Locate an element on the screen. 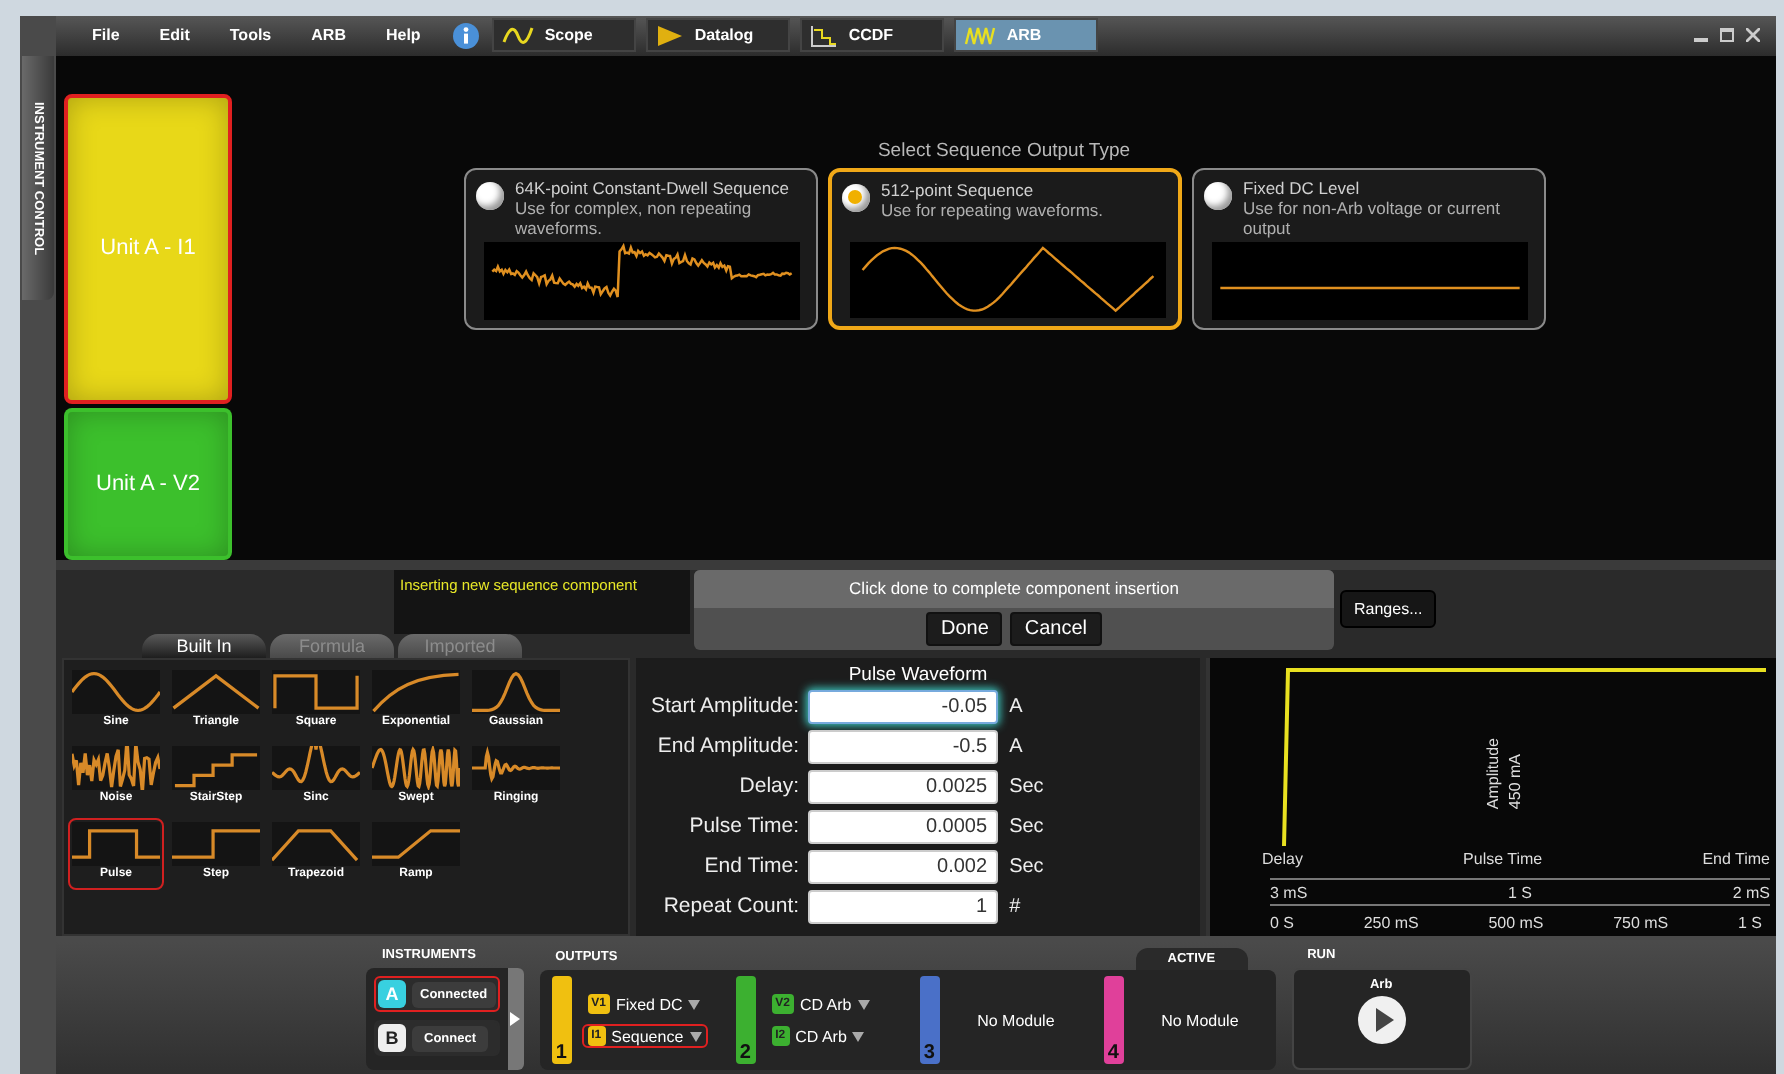 Image resolution: width=1784 pixels, height=1074 pixels. sequence-type-card: Fixed DC Level Use for non-Arb voltage or current output is located at coordinates (1368, 248).